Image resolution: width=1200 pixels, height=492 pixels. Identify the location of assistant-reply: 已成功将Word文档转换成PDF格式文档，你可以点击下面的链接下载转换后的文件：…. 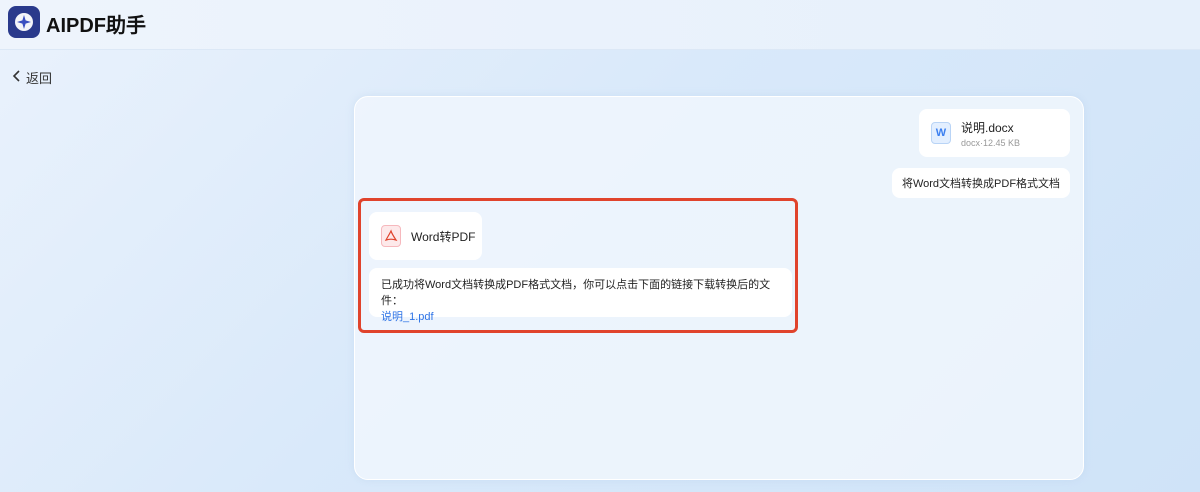
(580, 295).